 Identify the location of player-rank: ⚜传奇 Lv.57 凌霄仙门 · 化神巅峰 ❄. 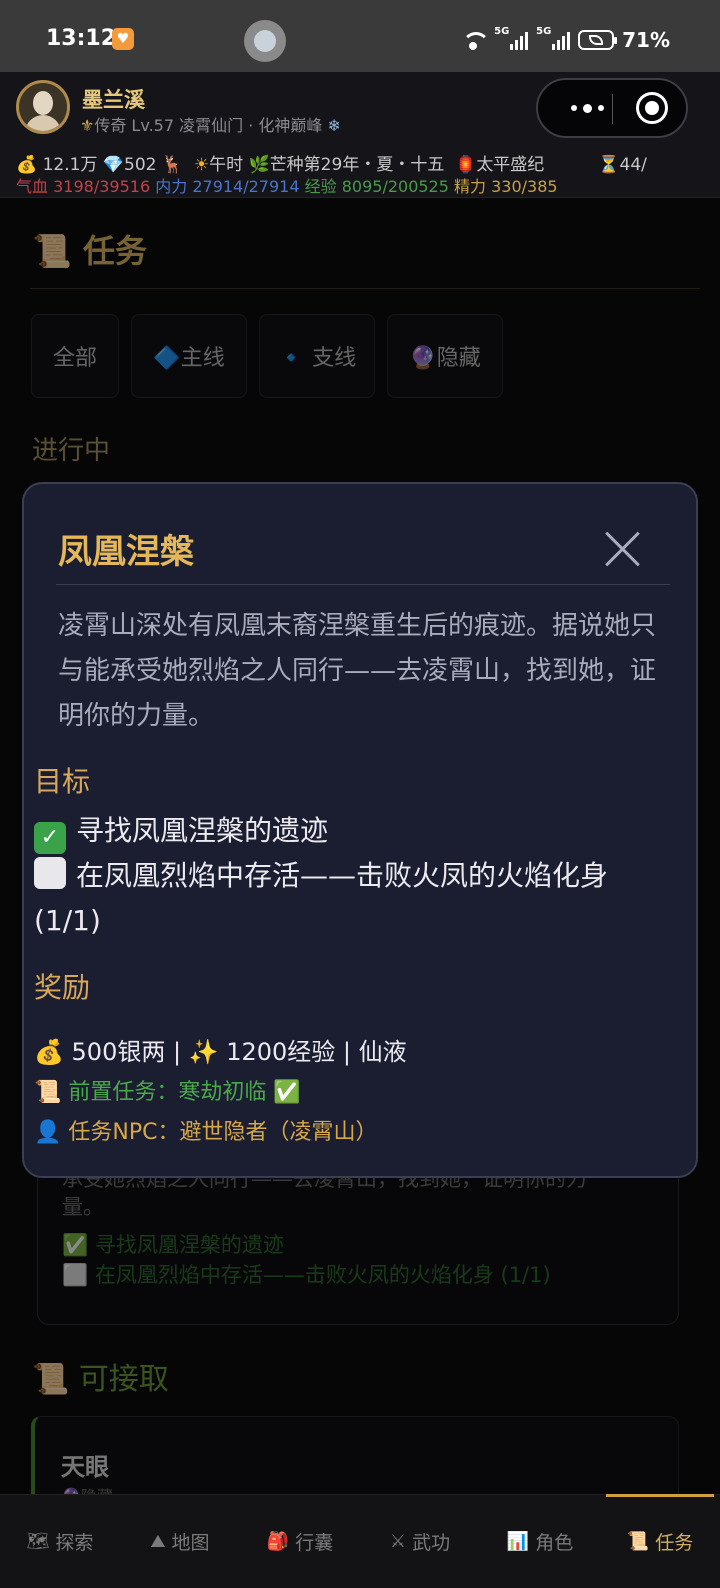
(210, 125).